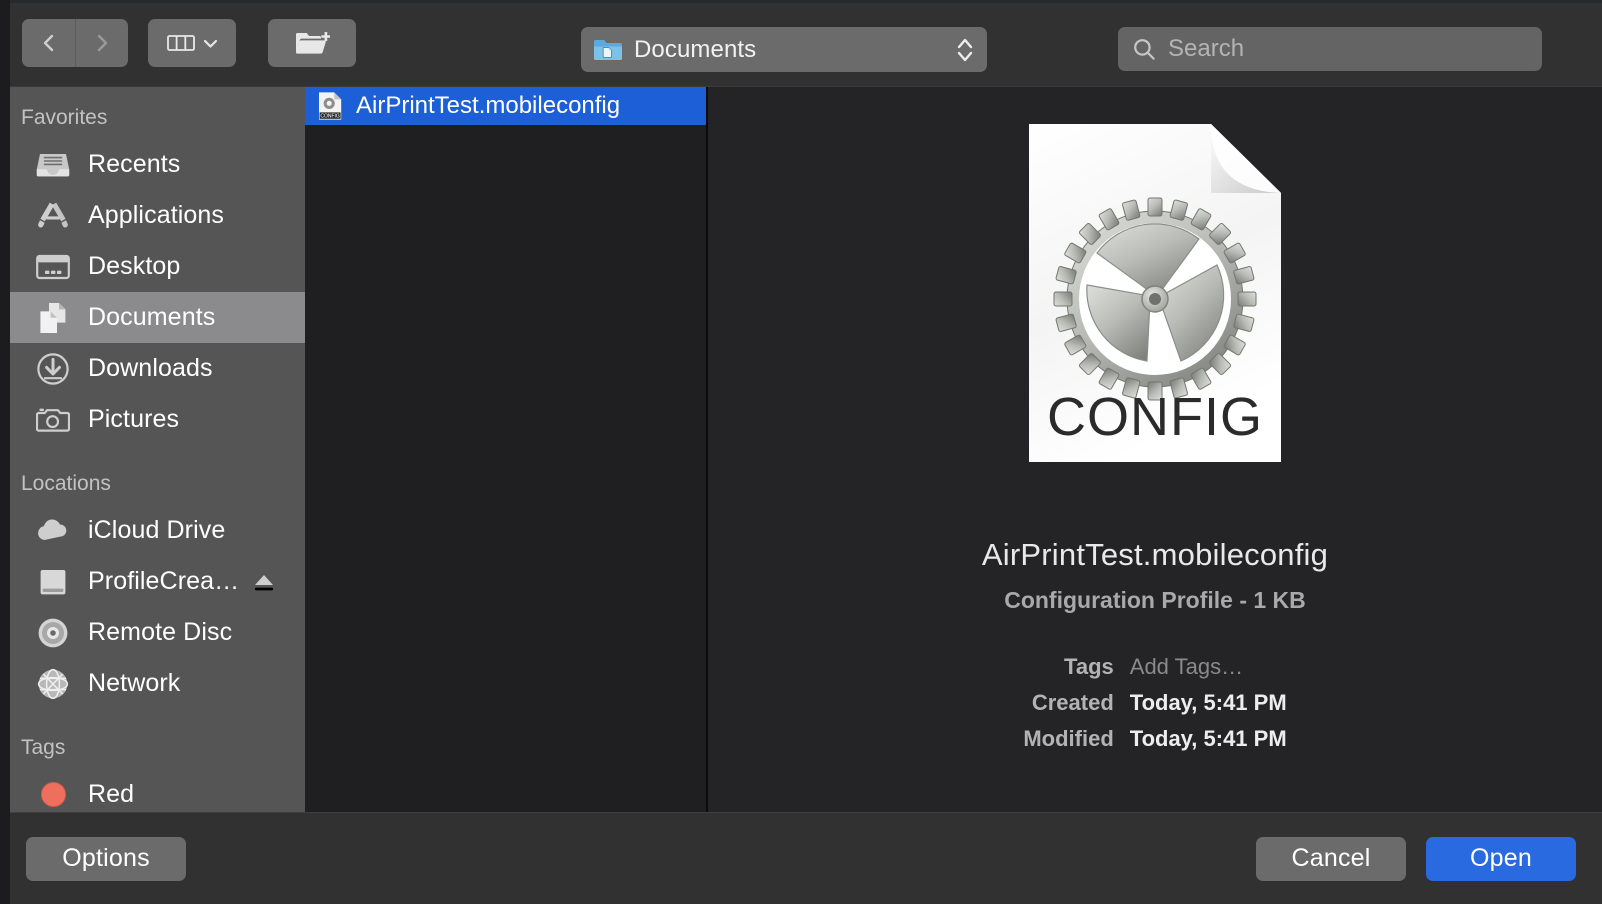  I want to click on chevron-down-icon, so click(210, 43).